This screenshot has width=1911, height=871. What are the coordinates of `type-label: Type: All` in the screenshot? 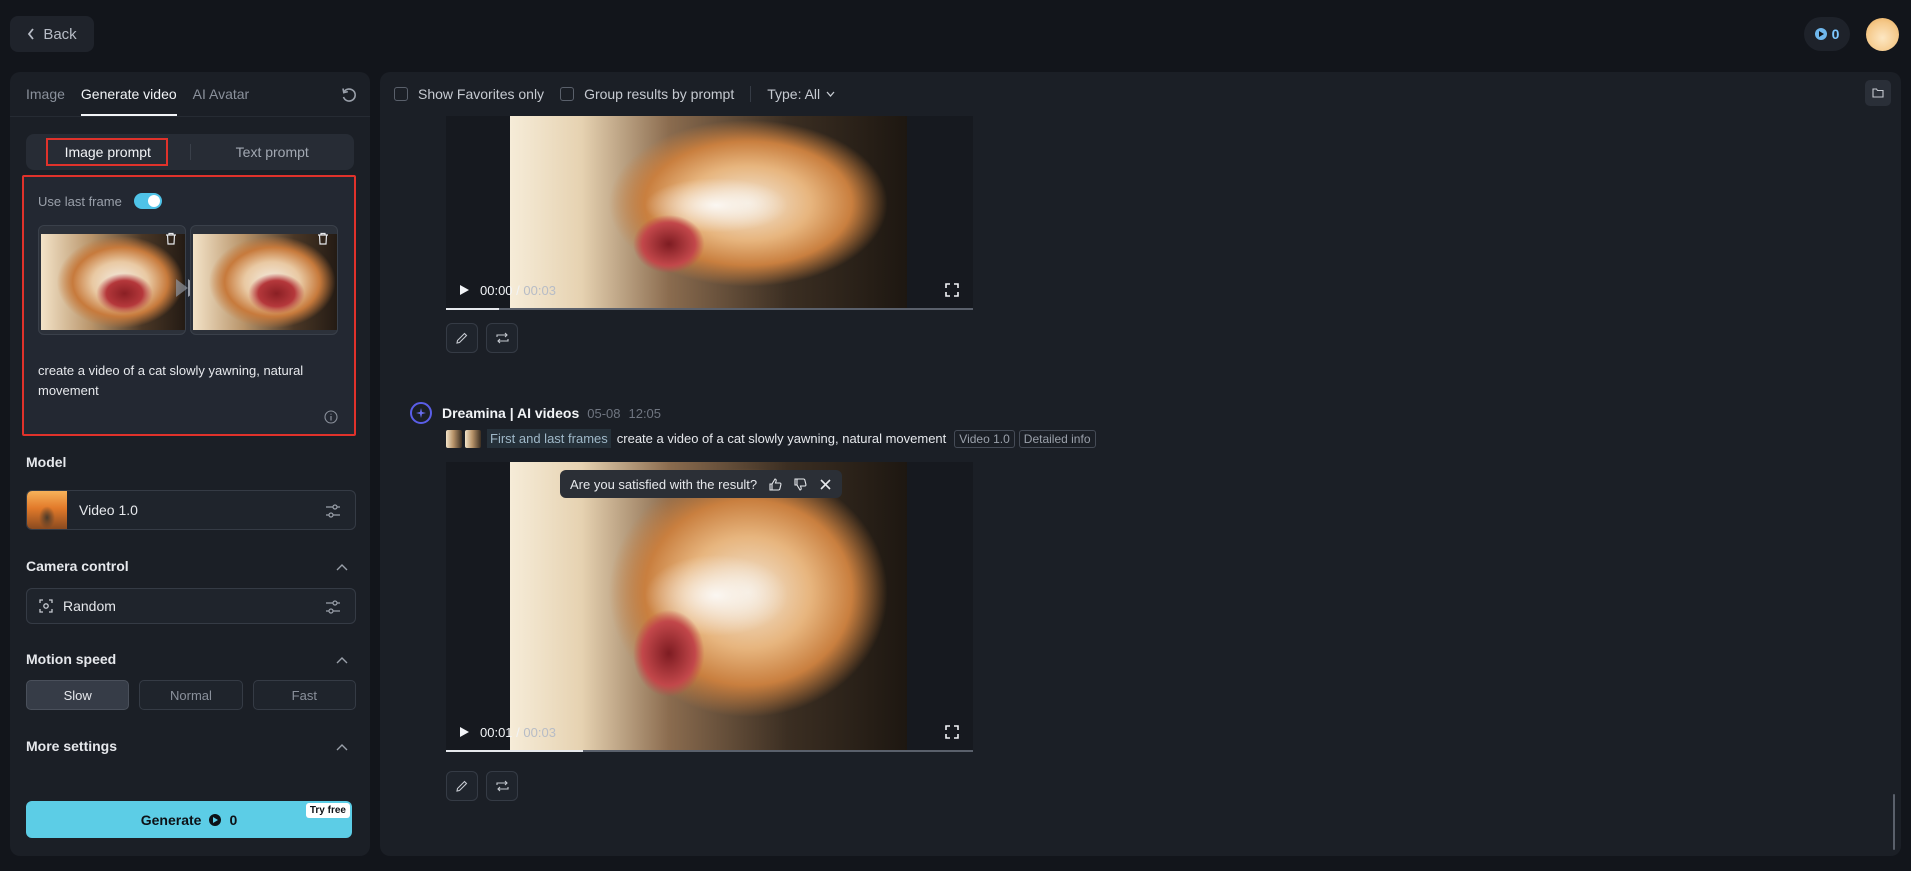 It's located at (794, 94).